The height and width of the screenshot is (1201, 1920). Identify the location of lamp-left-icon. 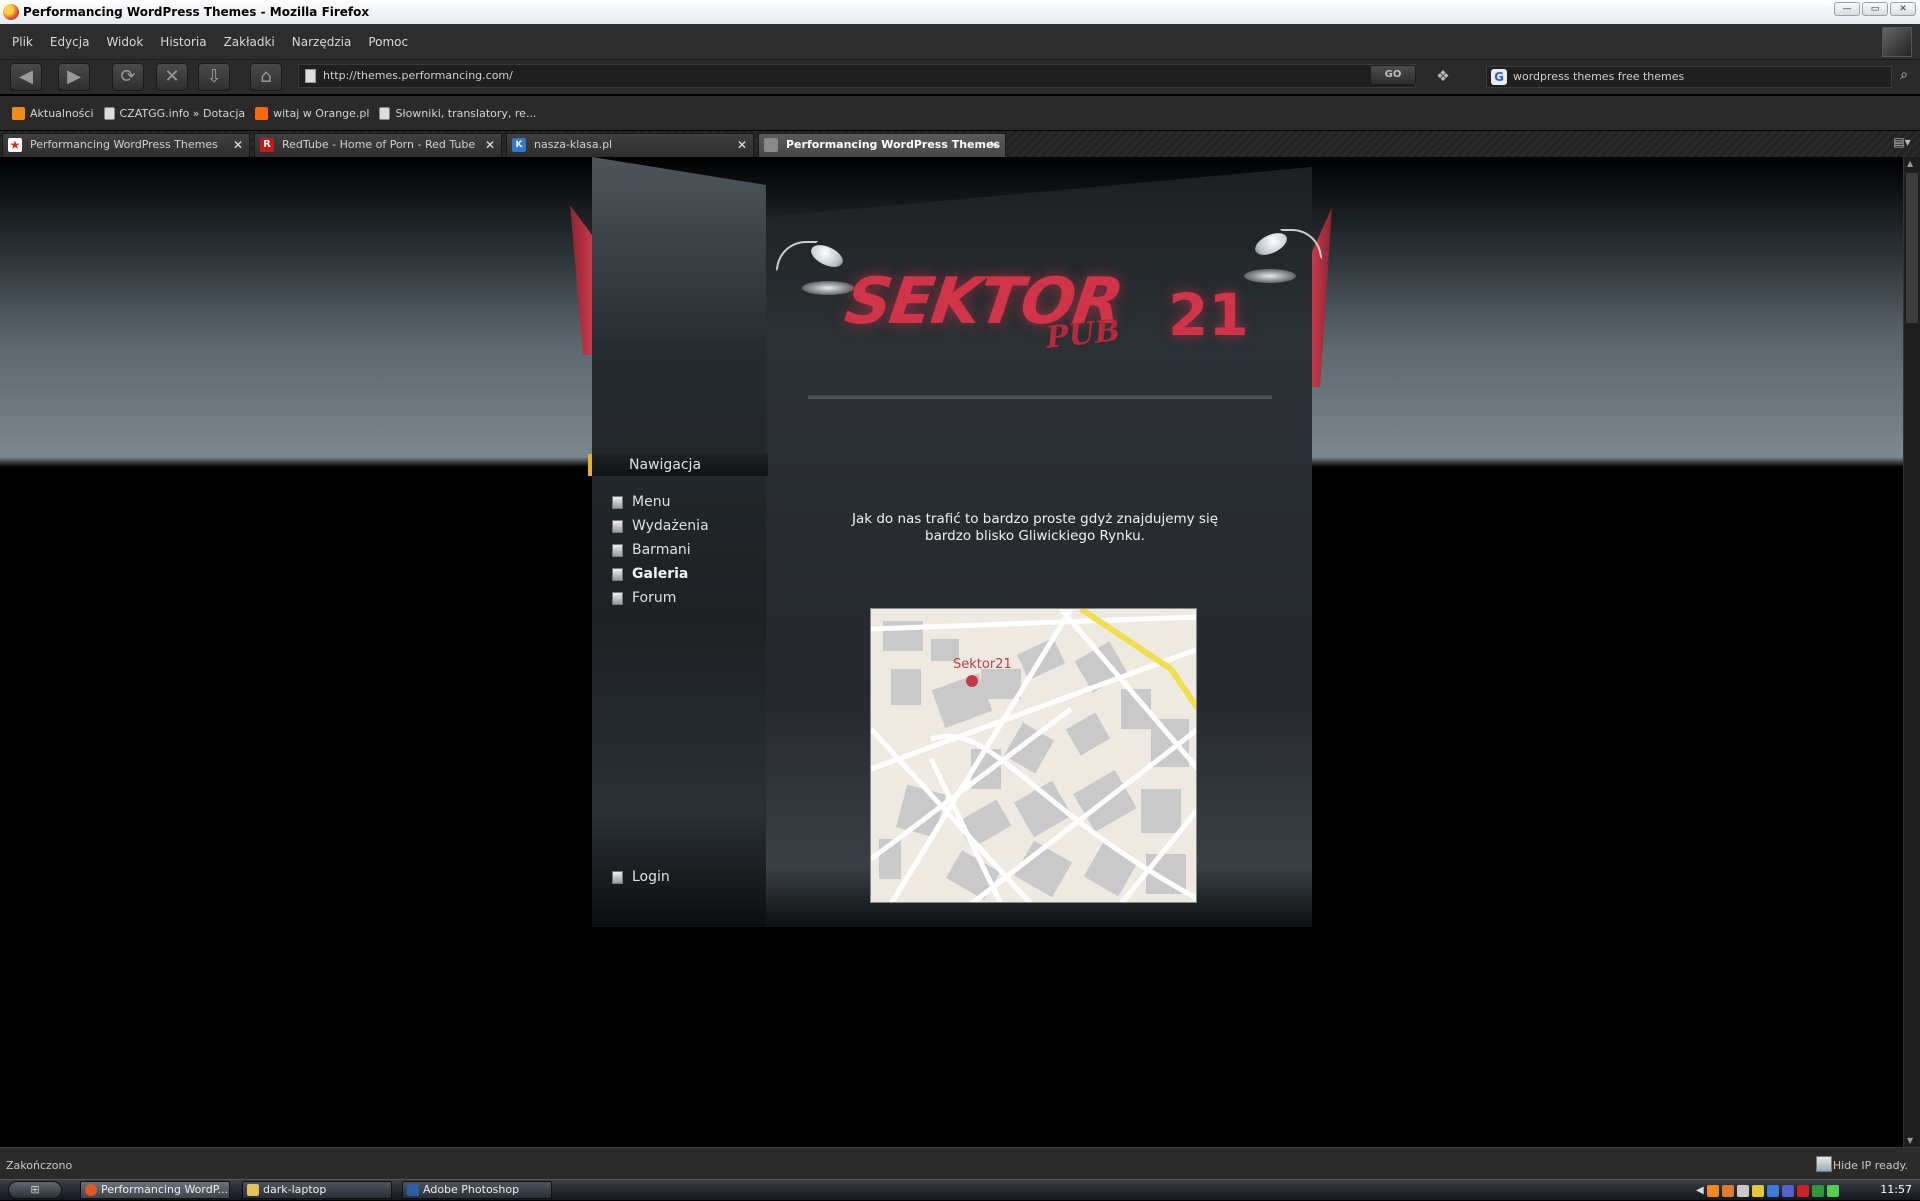
(815, 267).